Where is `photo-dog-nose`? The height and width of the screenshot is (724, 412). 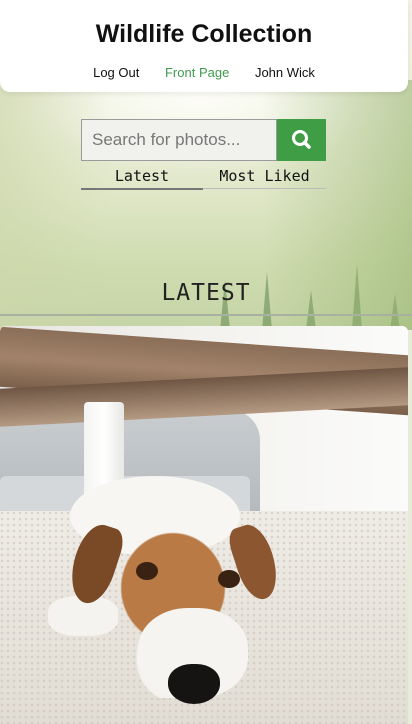 photo-dog-nose is located at coordinates (194, 684).